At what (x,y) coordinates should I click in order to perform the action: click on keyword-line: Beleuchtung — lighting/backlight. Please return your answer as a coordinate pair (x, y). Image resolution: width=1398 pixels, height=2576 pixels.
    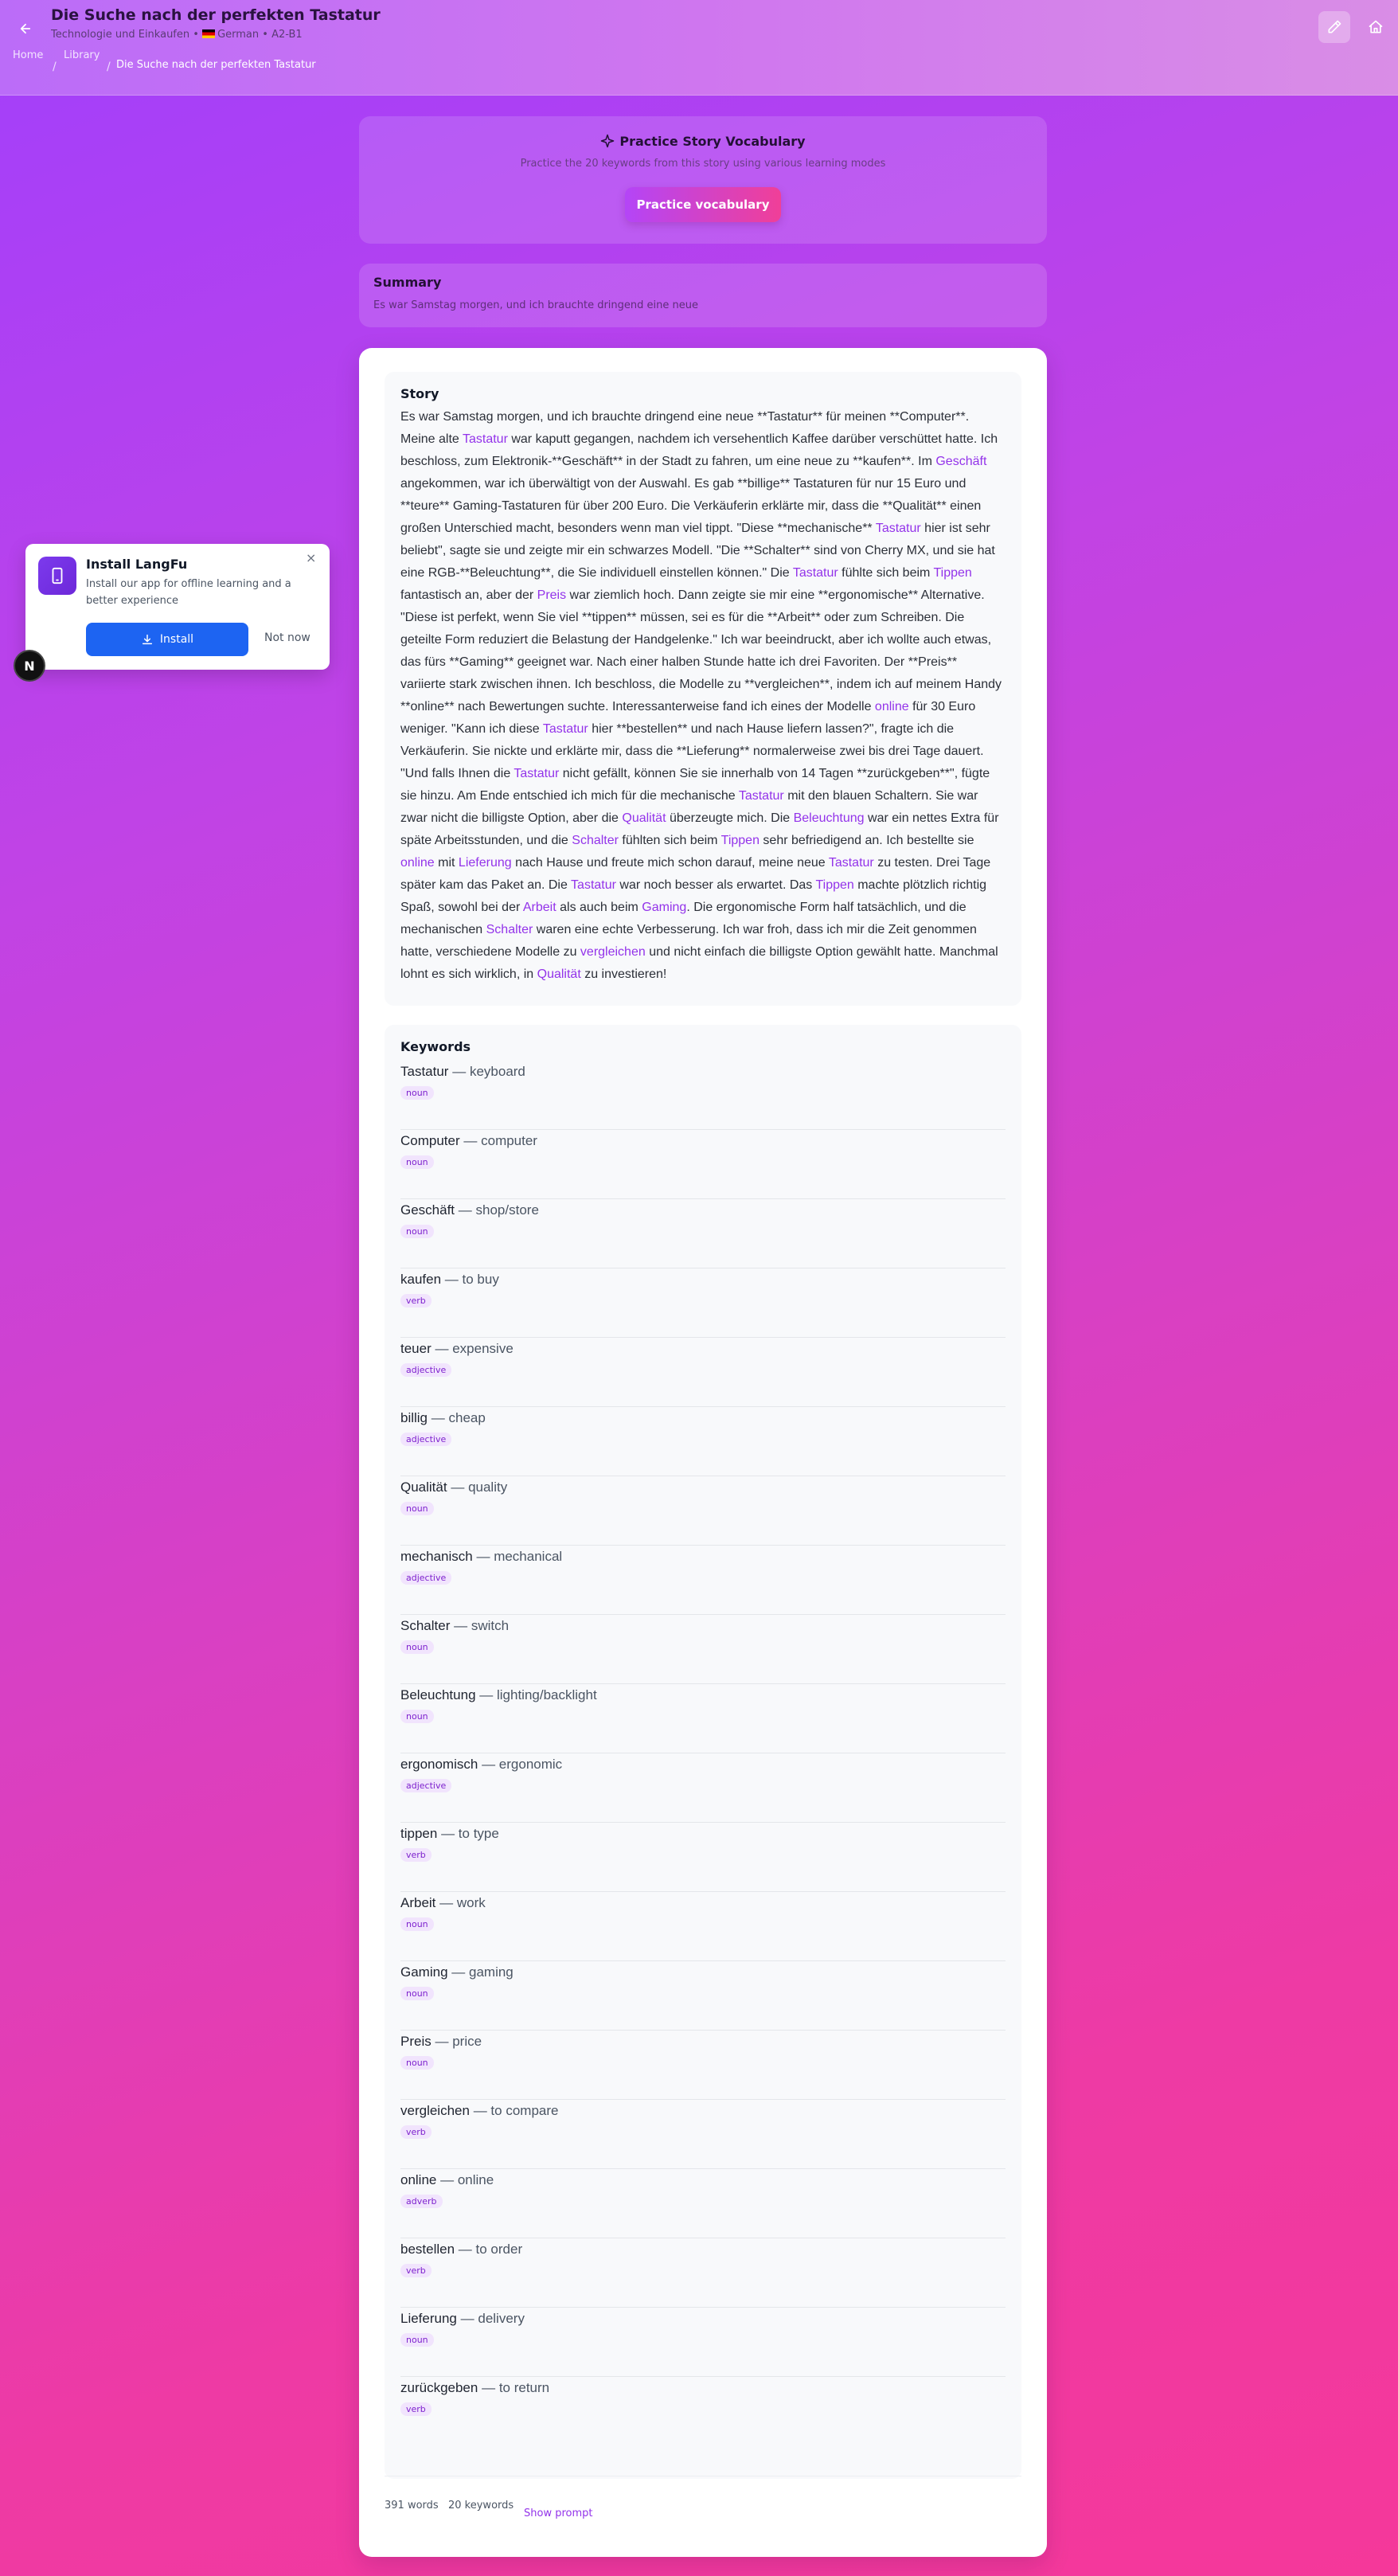
    Looking at the image, I should click on (703, 1695).